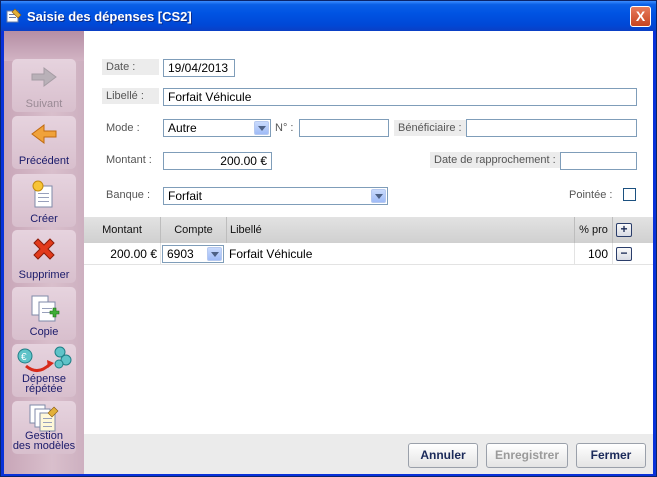 This screenshot has width=657, height=477. What do you see at coordinates (44, 359) in the screenshot?
I see `recurring-expense-icon: €` at bounding box center [44, 359].